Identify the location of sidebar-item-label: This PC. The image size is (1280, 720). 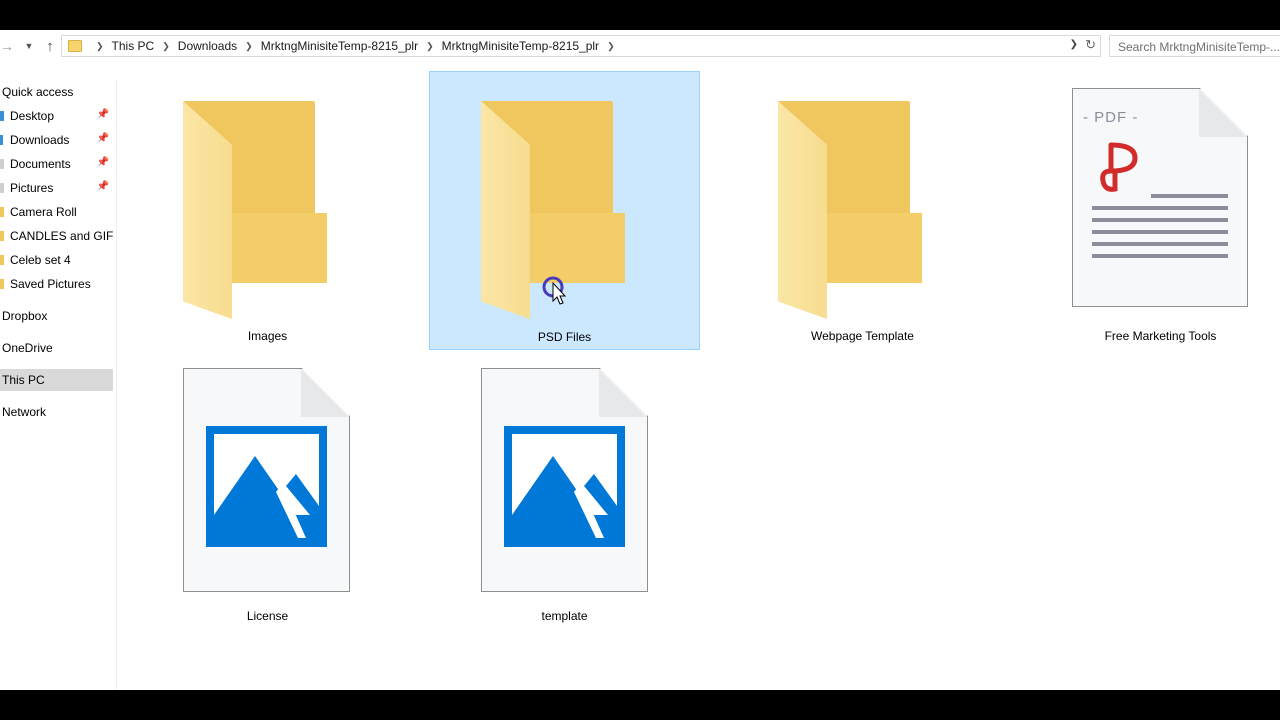
(23, 380).